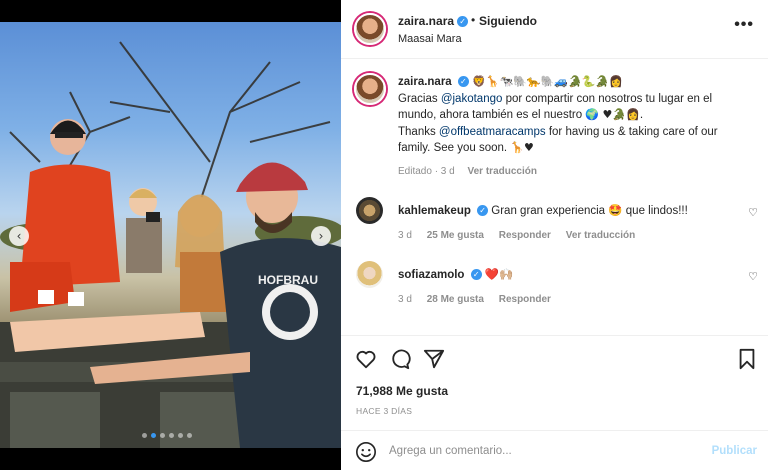 Image resolution: width=768 pixels, height=470 pixels. What do you see at coordinates (547, 81) in the screenshot?
I see `caption-emojis: 🦁🦒🐄🐘🐆🐘🚙🐊🐍🐊👩` at bounding box center [547, 81].